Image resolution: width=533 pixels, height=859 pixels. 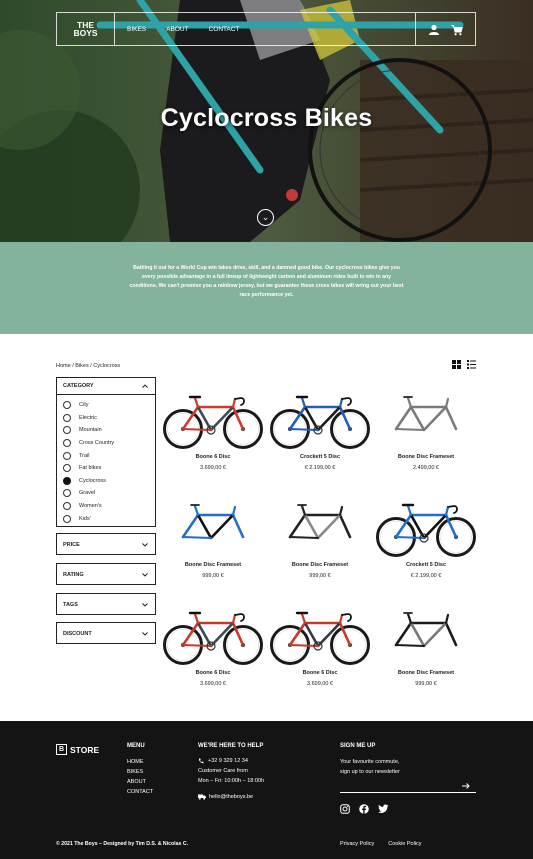 I want to click on chevron-down-icon: ⌄, so click(x=265, y=217).